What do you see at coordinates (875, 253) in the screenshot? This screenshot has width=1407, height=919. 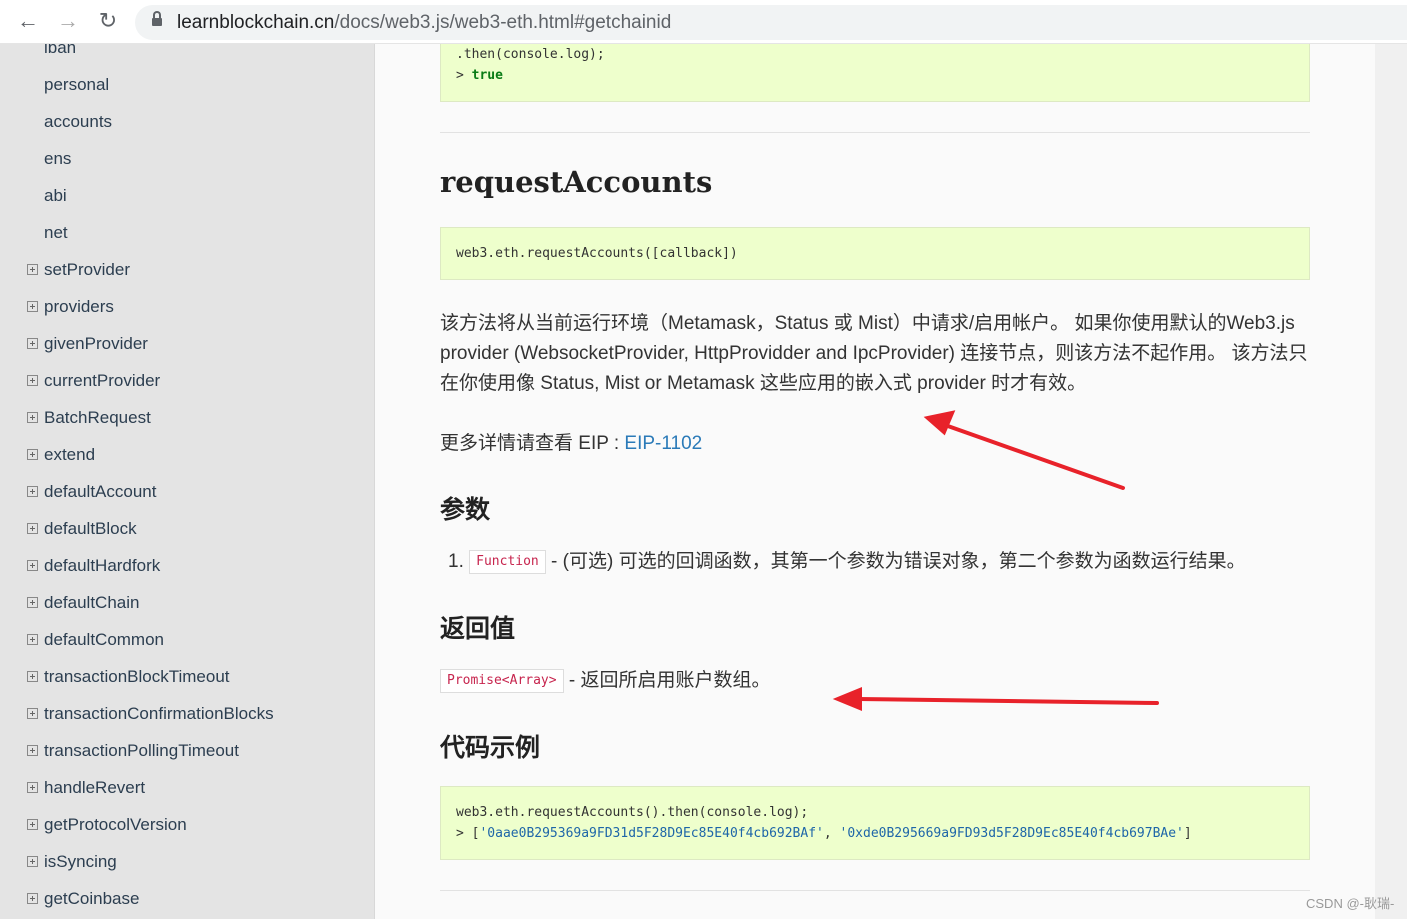 I see `signature-code-block: web3.eth.requestAccounts([callback])` at bounding box center [875, 253].